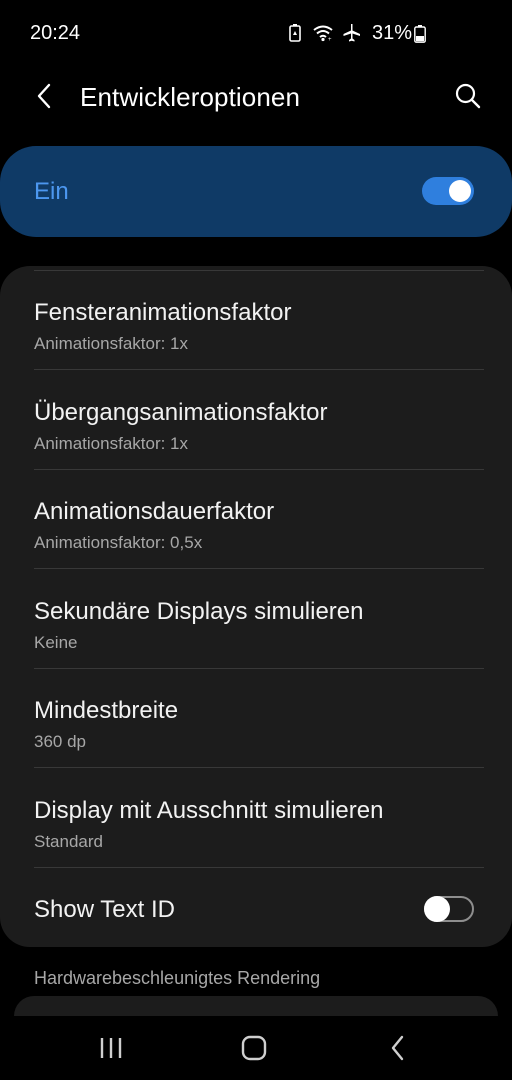  I want to click on back-icon, so click(397, 1048).